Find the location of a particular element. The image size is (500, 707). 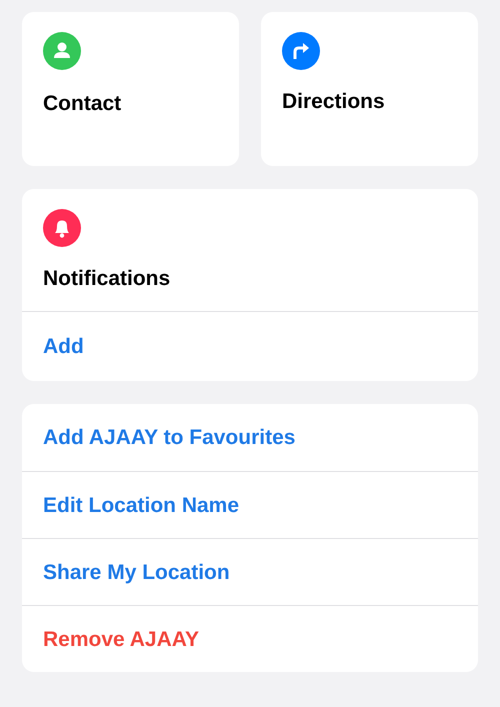

action-item: Add AJAAY to Favourites is located at coordinates (250, 437).